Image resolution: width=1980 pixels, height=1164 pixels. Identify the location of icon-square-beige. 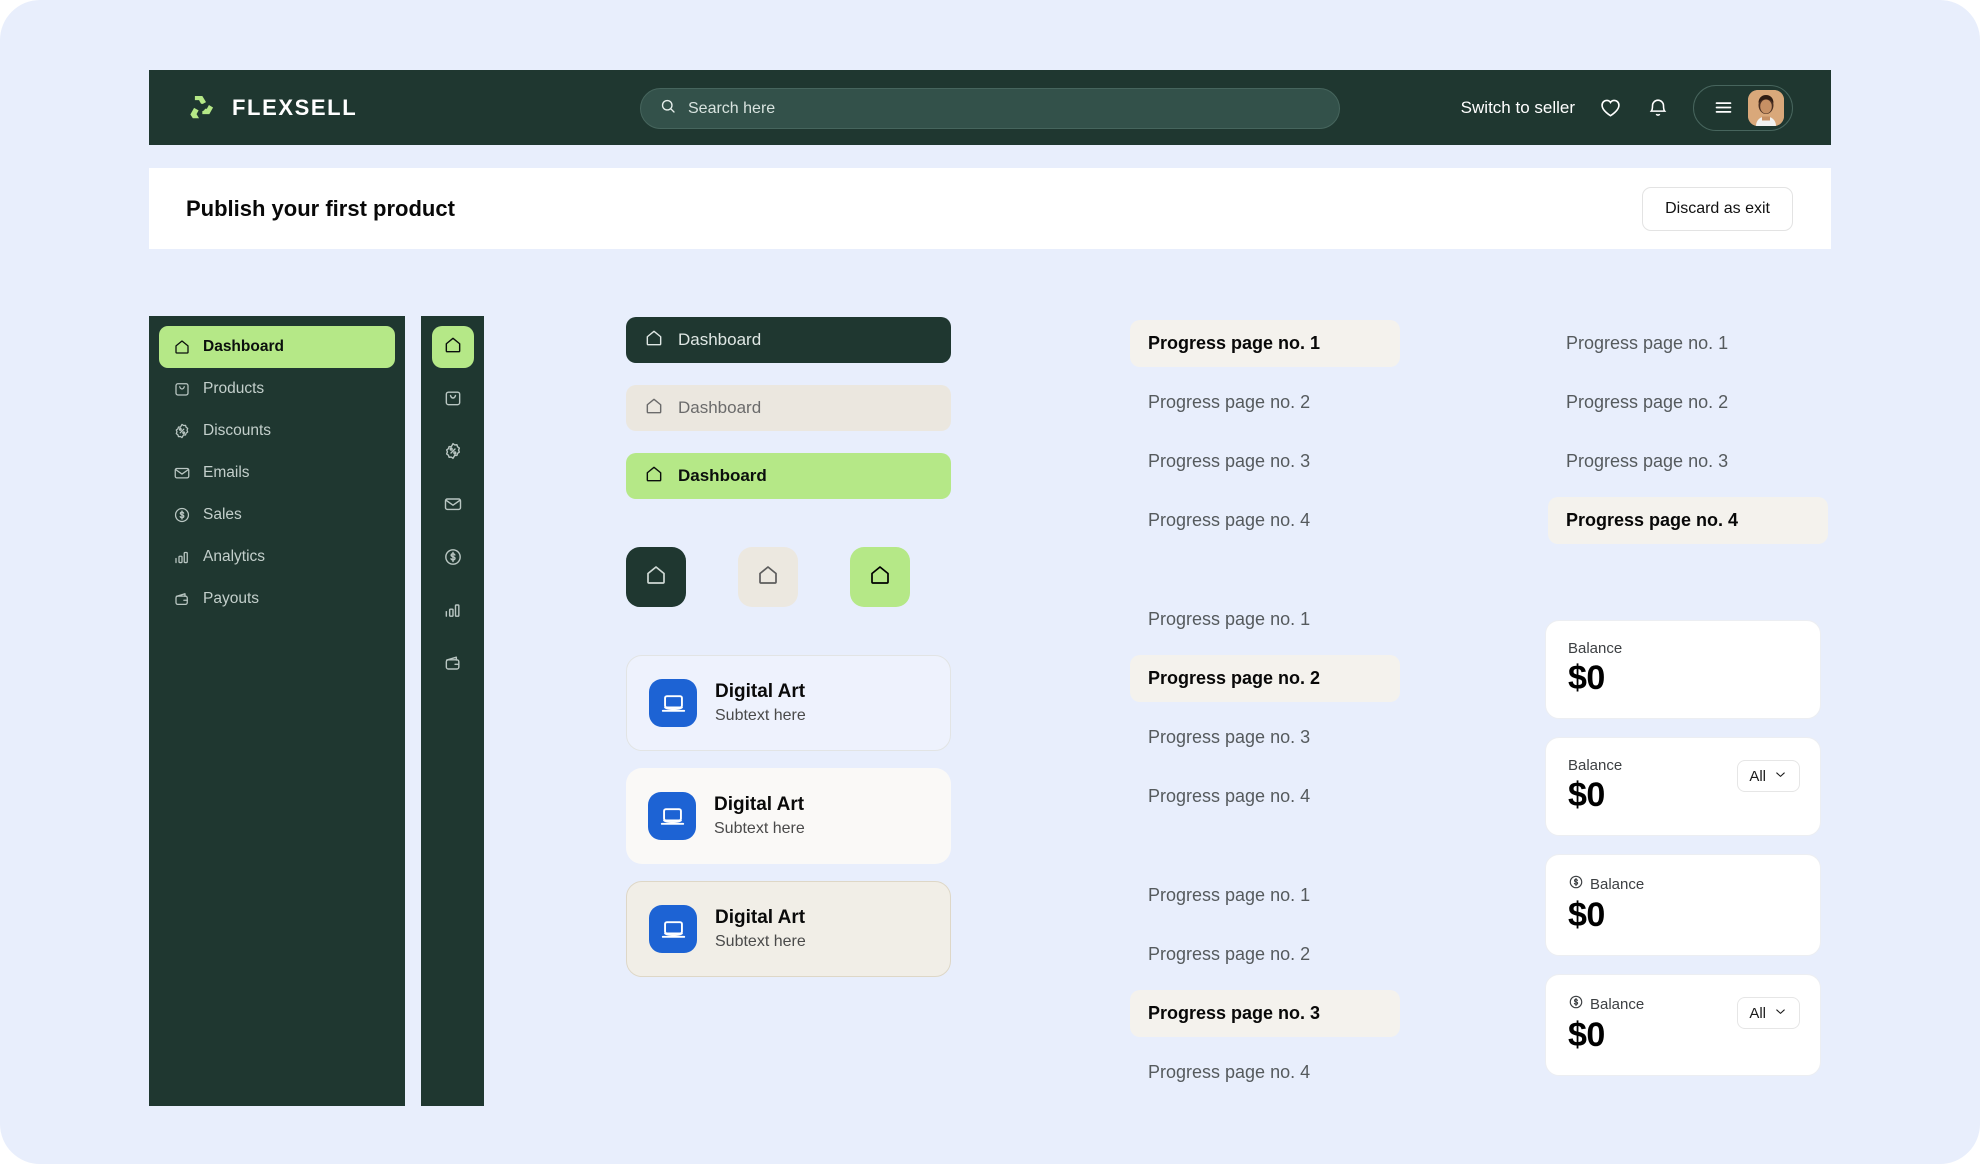
(768, 577).